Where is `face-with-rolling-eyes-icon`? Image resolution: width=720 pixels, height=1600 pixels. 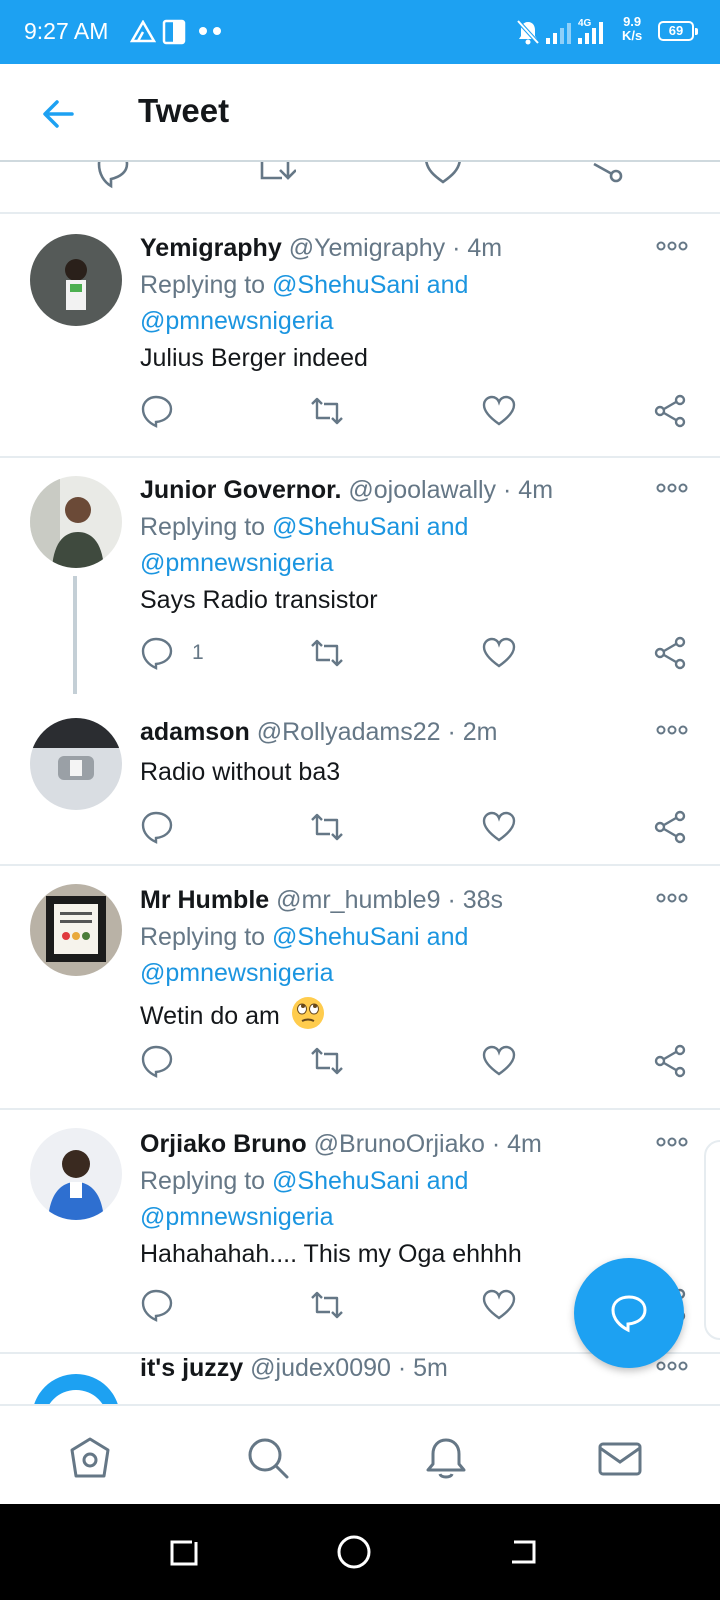 face-with-rolling-eyes-icon is located at coordinates (307, 1013).